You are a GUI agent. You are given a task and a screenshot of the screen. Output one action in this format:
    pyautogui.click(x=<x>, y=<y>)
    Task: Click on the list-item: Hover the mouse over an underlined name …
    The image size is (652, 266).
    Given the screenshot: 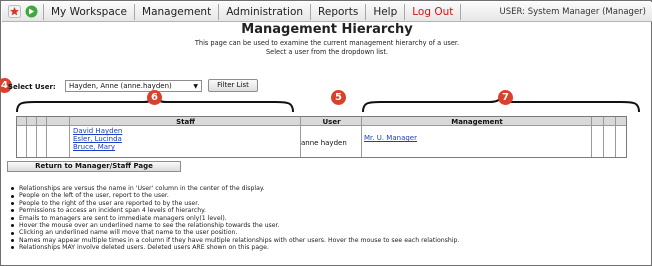 What is the action you would take?
    pyautogui.click(x=329, y=225)
    